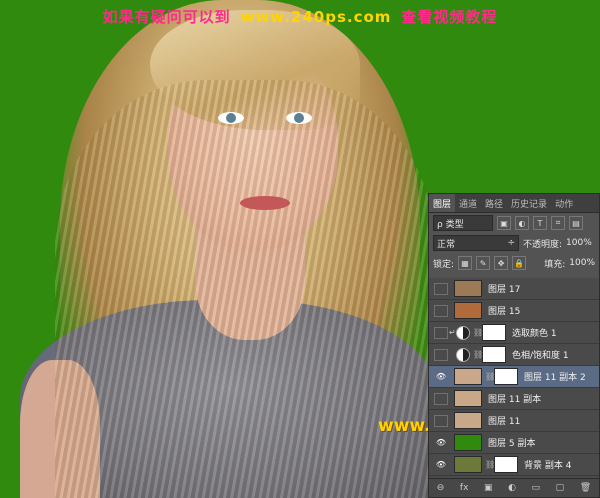 The width and height of the screenshot is (600, 498). Describe the element at coordinates (442, 203) in the screenshot. I see `tab-layers: 图层` at that location.